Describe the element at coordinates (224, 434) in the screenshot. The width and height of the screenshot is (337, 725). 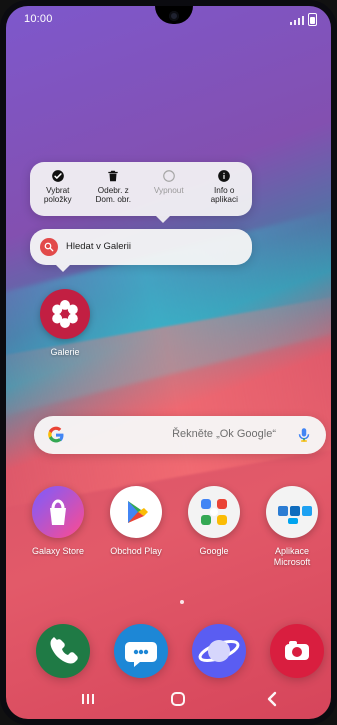
I see `google-bar-hint: Řekněte „Ok Google“` at that location.